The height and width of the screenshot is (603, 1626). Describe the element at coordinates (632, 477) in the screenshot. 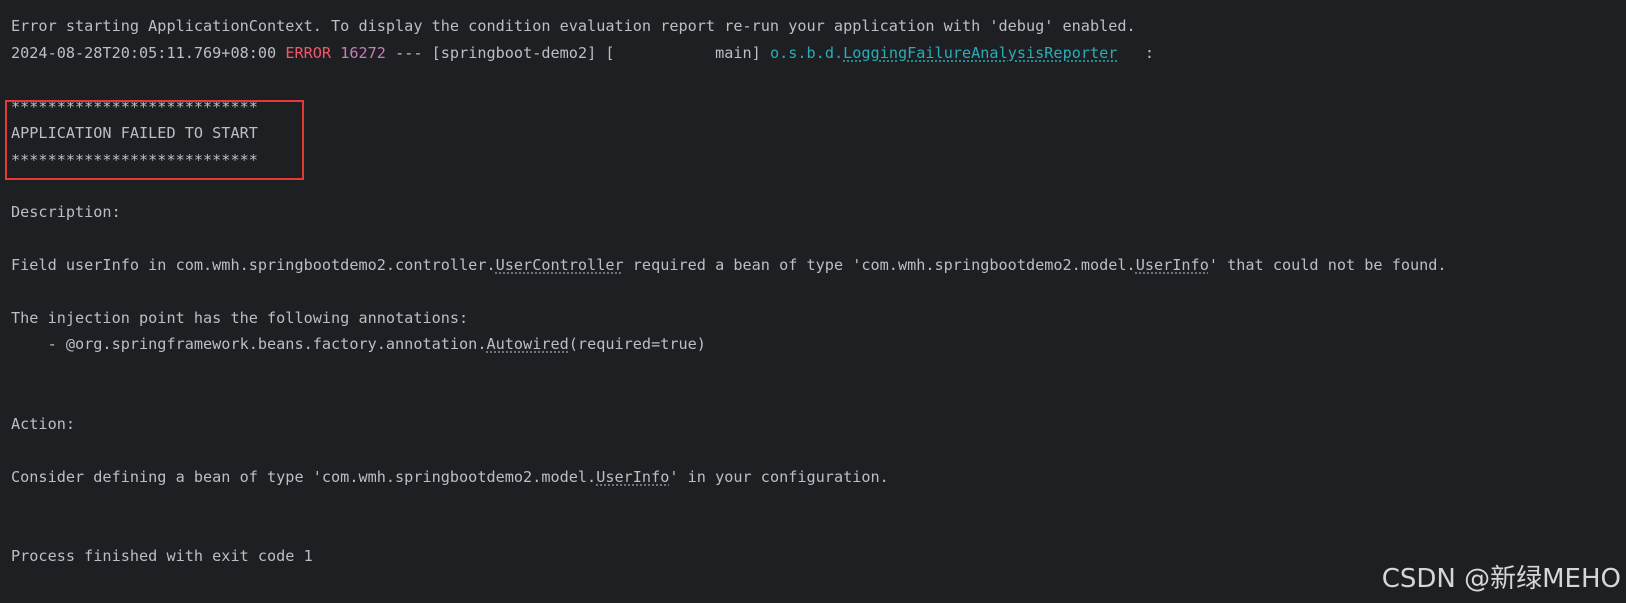

I see `user-info-link-2: UserInfo` at that location.